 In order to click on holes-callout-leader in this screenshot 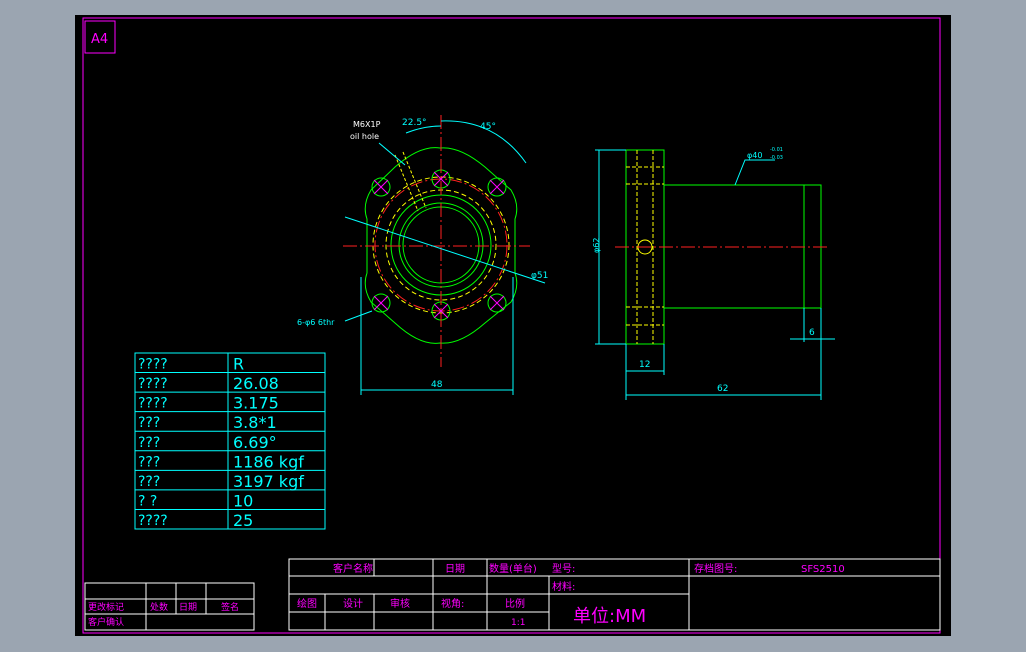, I will do `click(358, 316)`.